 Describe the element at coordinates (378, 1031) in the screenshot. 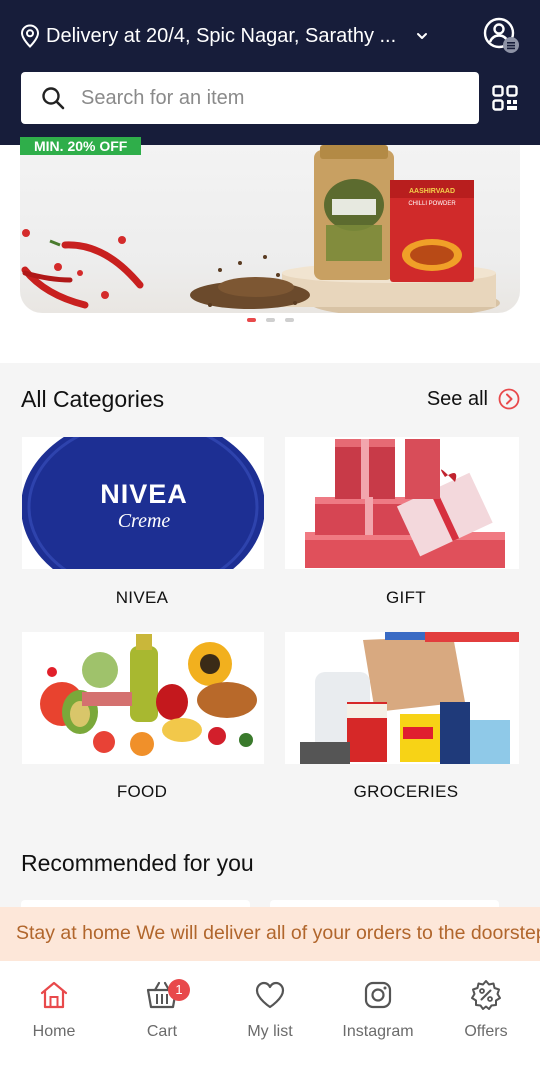

I see `nav-label: Instagram` at that location.